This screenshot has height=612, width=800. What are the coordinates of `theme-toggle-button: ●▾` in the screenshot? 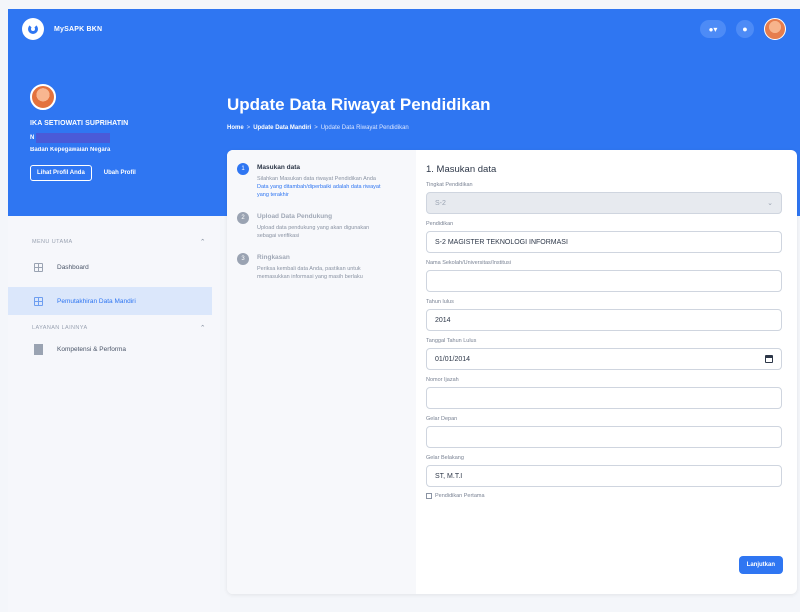 It's located at (713, 29).